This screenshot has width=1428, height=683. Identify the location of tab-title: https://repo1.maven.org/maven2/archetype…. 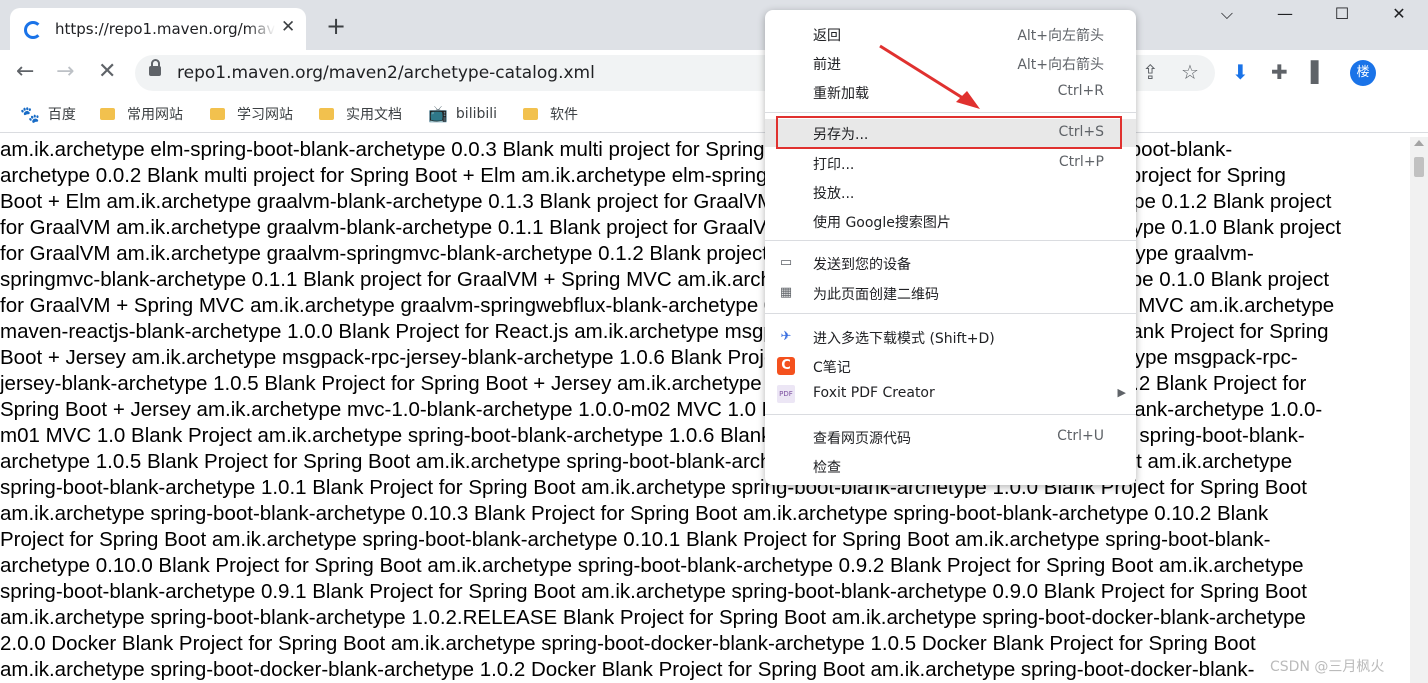
(165, 29).